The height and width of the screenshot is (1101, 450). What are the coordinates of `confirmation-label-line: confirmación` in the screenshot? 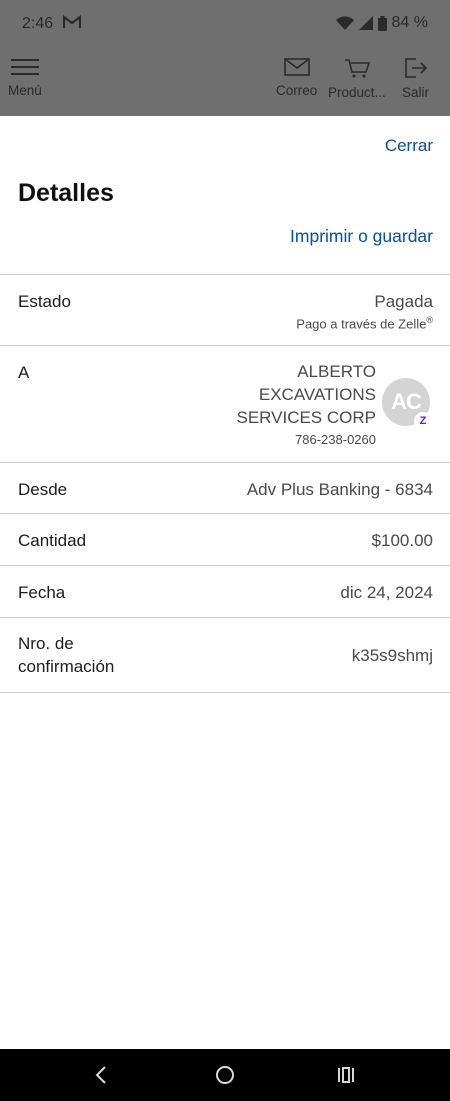 It's located at (66, 666).